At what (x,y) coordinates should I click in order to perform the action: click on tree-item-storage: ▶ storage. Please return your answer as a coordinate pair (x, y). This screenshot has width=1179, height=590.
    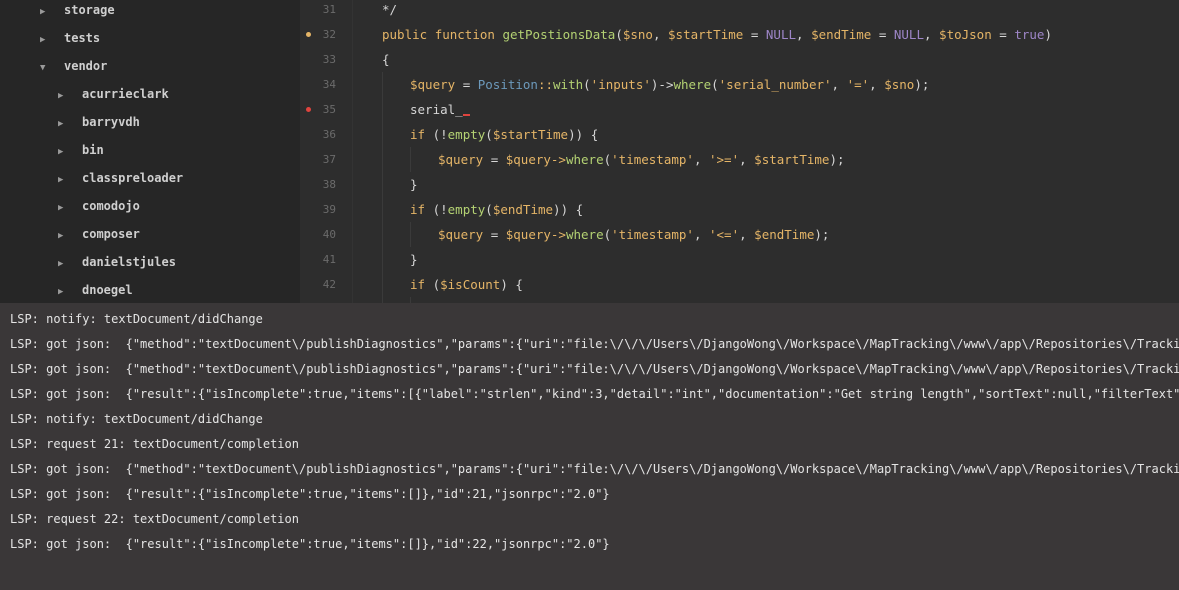
    Looking at the image, I should click on (77, 15).